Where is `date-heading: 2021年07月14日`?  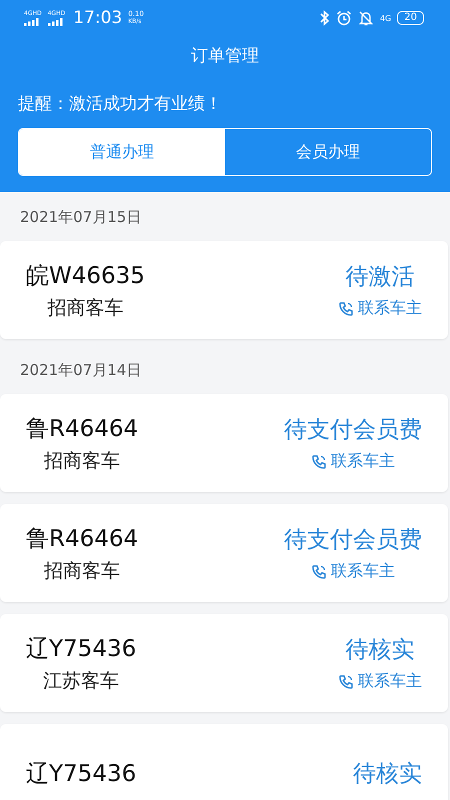
date-heading: 2021年07月14日 is located at coordinates (80, 370).